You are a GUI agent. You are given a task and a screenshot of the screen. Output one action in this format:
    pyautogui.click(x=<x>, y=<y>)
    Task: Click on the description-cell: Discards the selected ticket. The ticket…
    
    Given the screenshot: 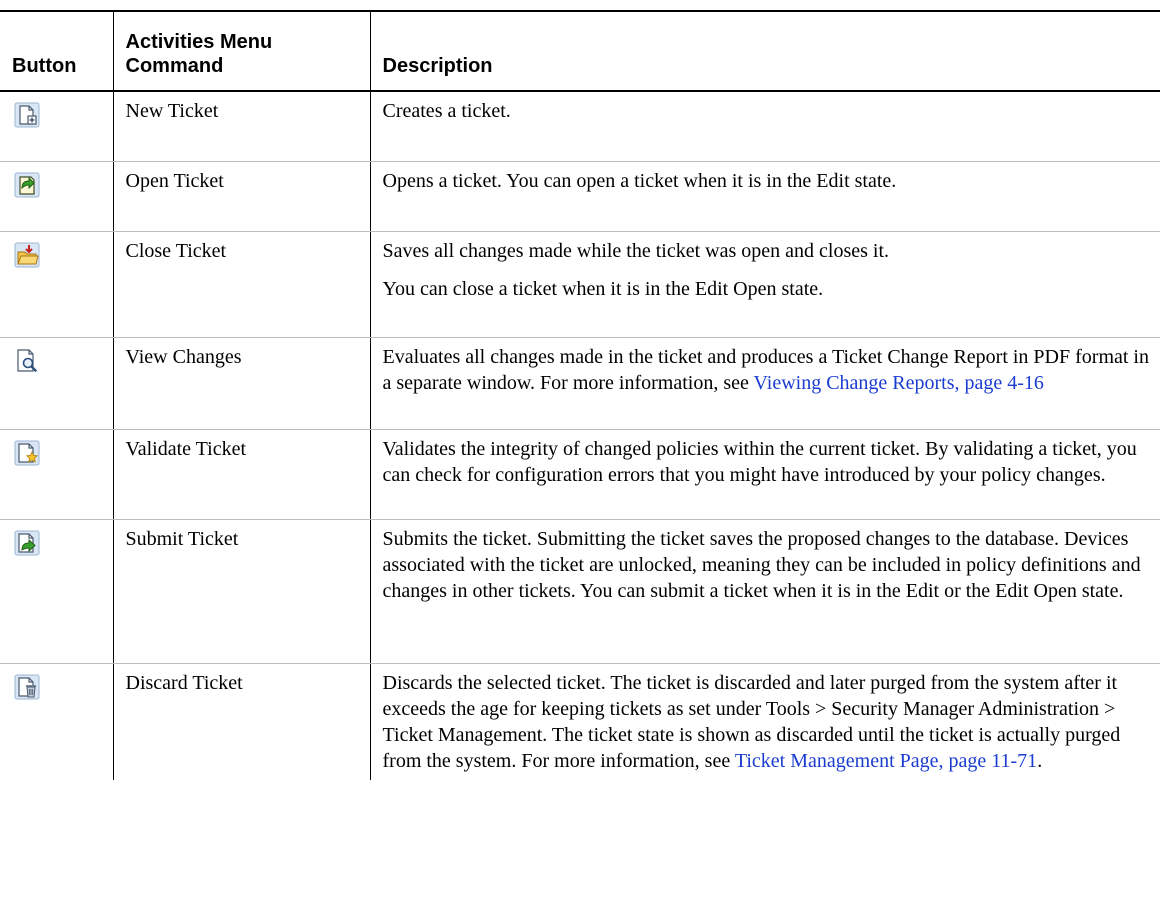 What is the action you would take?
    pyautogui.click(x=764, y=721)
    